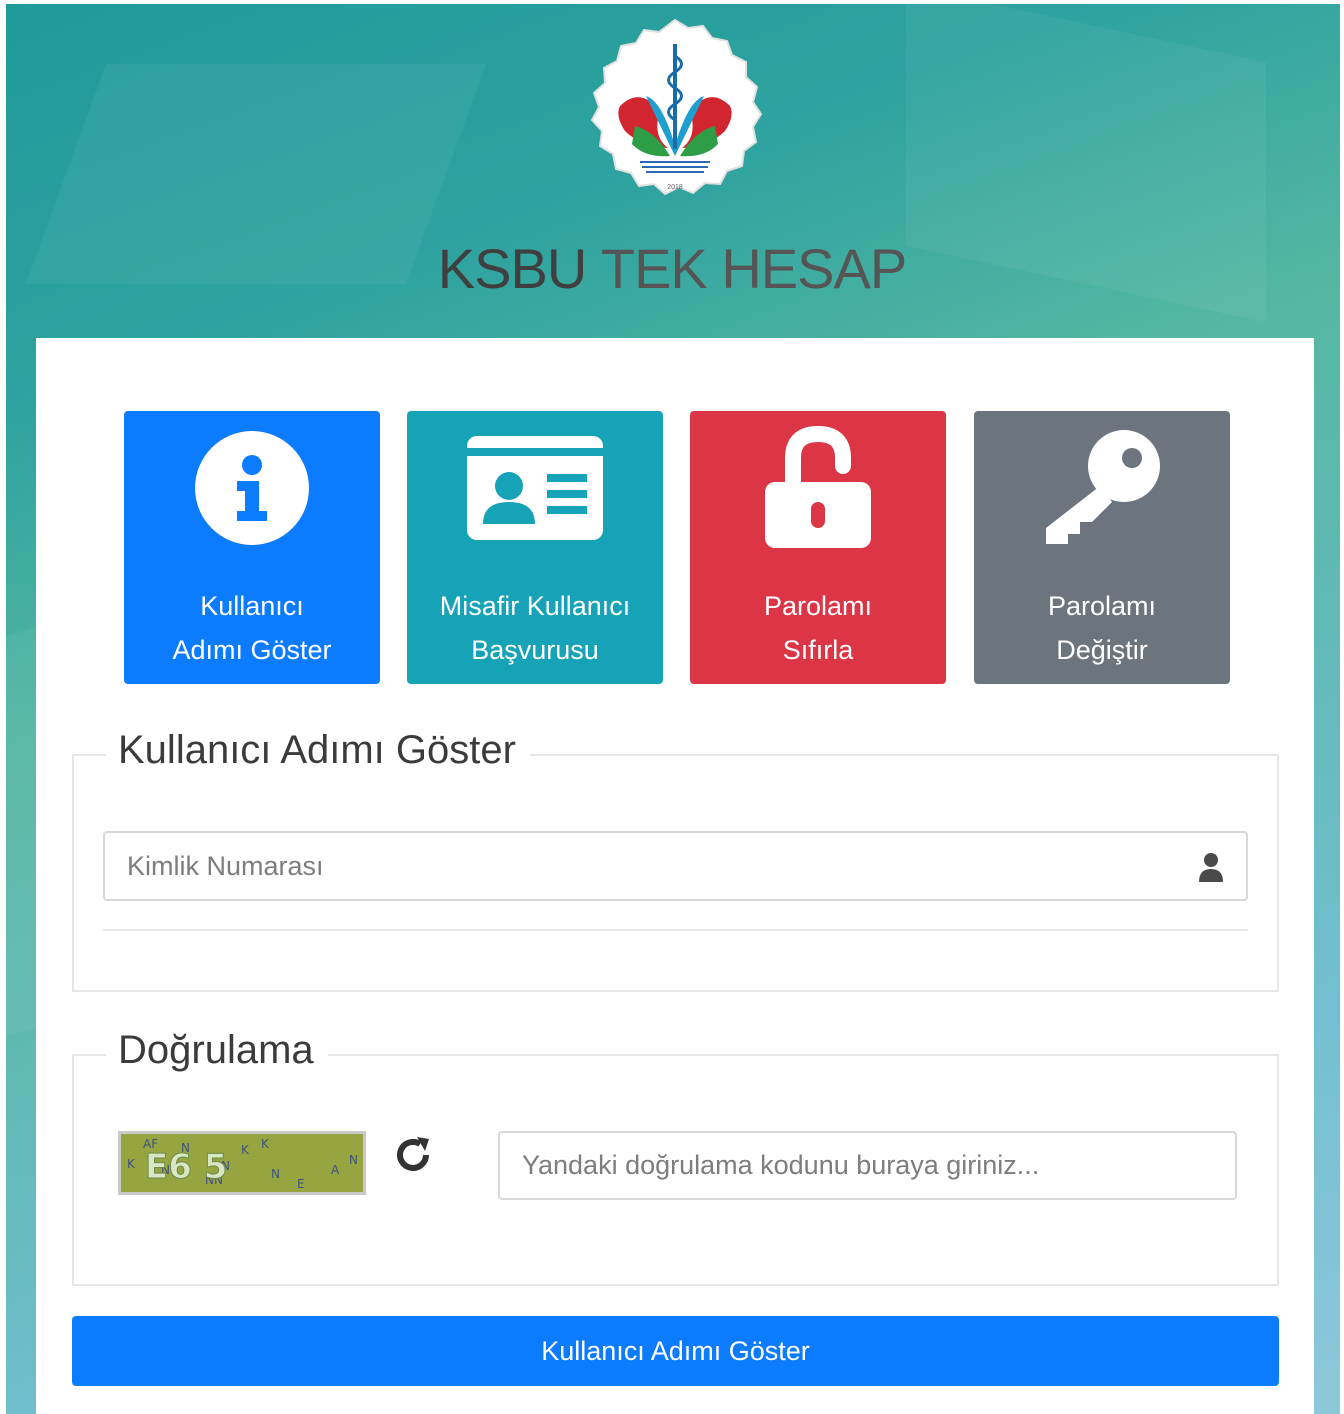 The height and width of the screenshot is (1414, 1344). What do you see at coordinates (818, 650) in the screenshot?
I see `tile-label-line2: Sıfırla` at bounding box center [818, 650].